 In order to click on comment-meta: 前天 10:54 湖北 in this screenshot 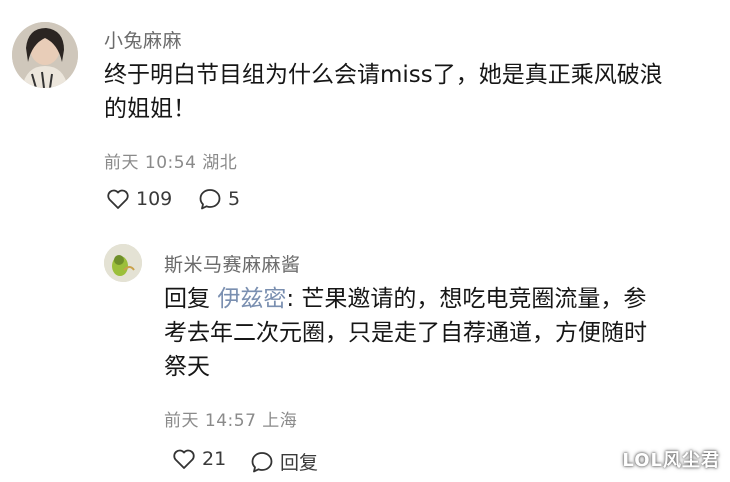, I will do `click(171, 163)`.